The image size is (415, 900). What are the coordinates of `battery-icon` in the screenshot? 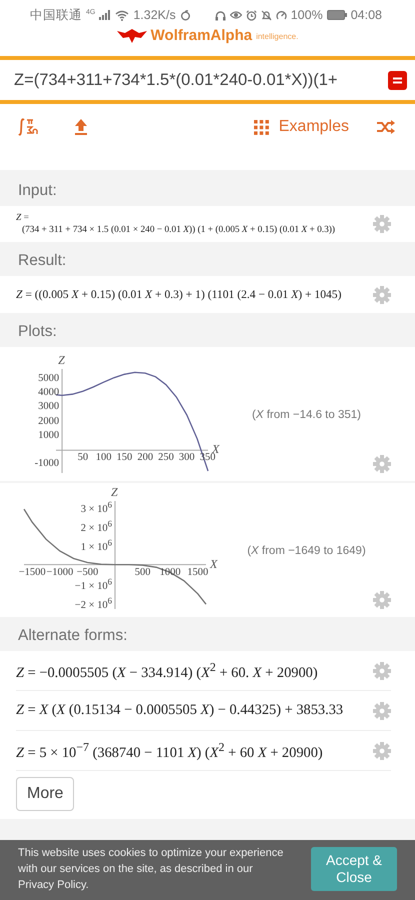 It's located at (336, 15).